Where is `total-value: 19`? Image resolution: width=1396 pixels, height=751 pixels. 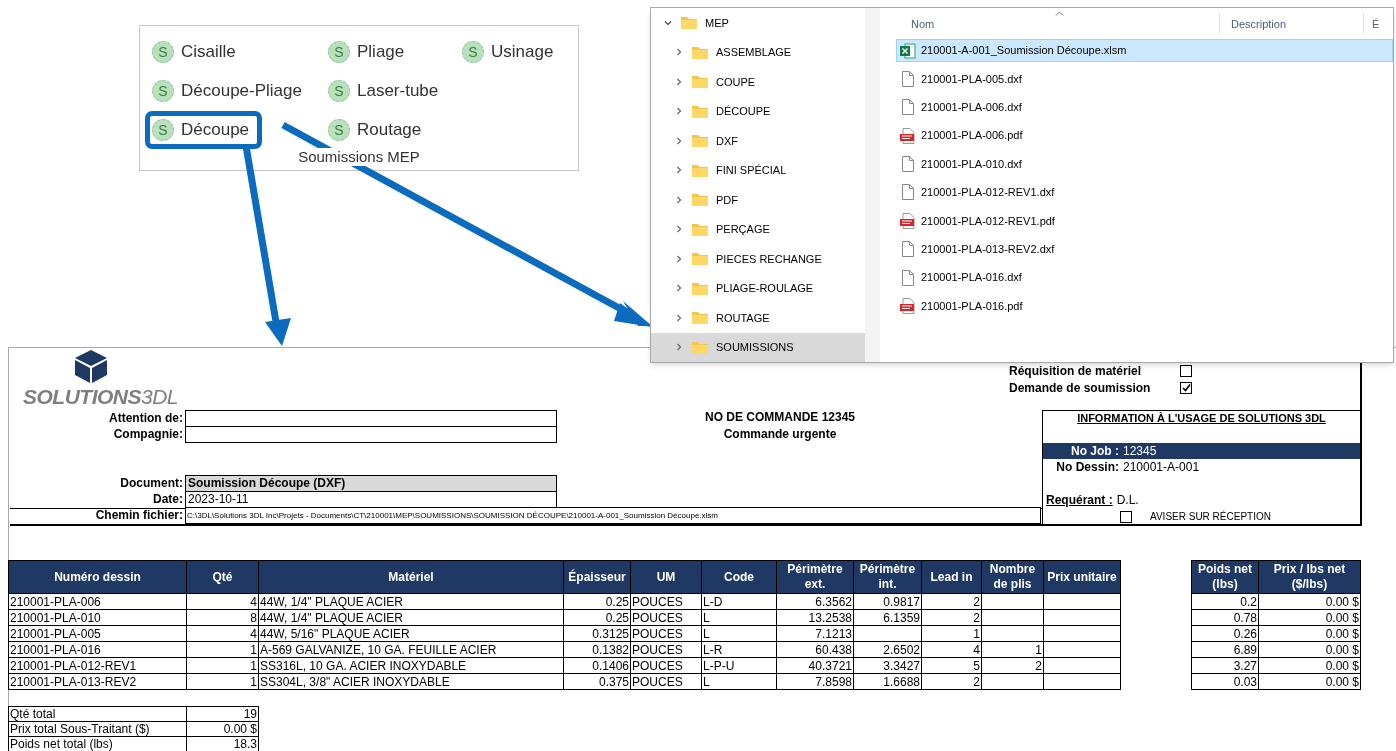 total-value: 19 is located at coordinates (222, 714).